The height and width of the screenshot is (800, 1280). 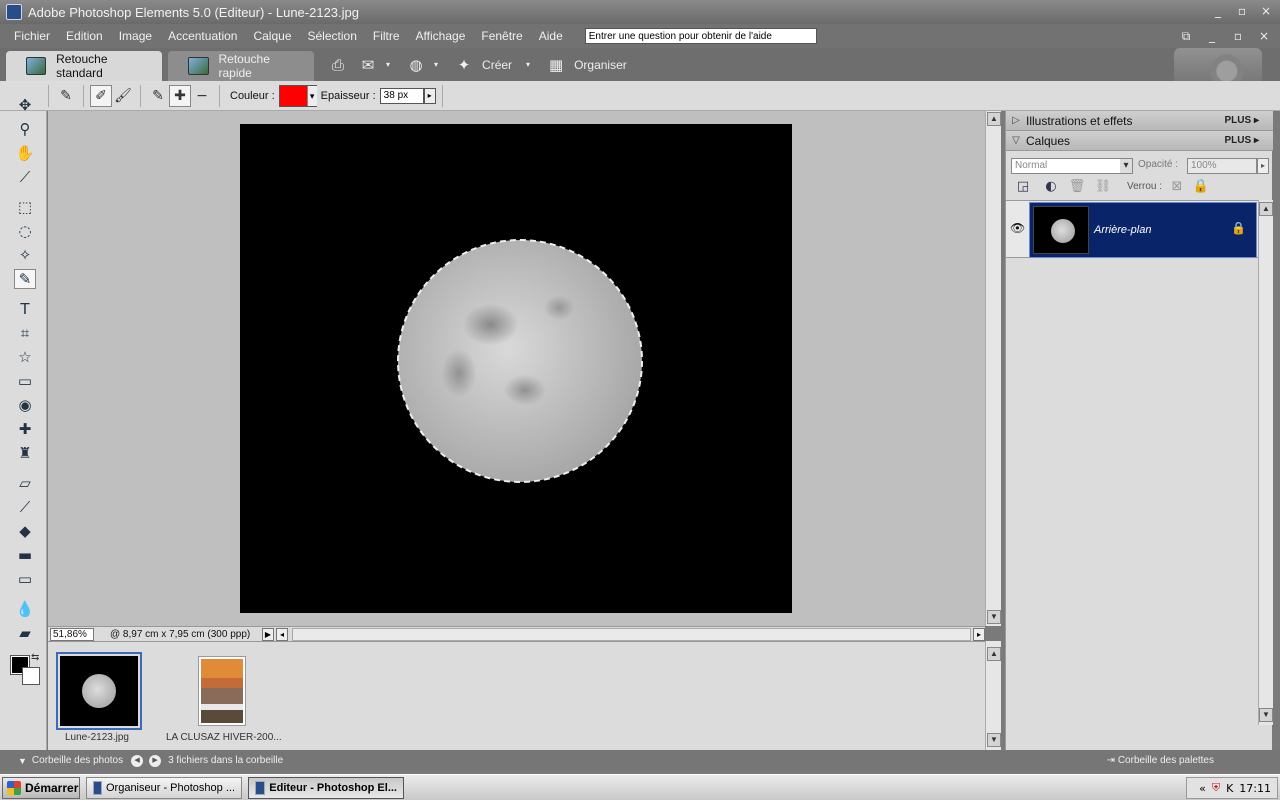 What do you see at coordinates (25, 357) in the screenshot?
I see `cookie-cutter-tool-icon: ☆` at bounding box center [25, 357].